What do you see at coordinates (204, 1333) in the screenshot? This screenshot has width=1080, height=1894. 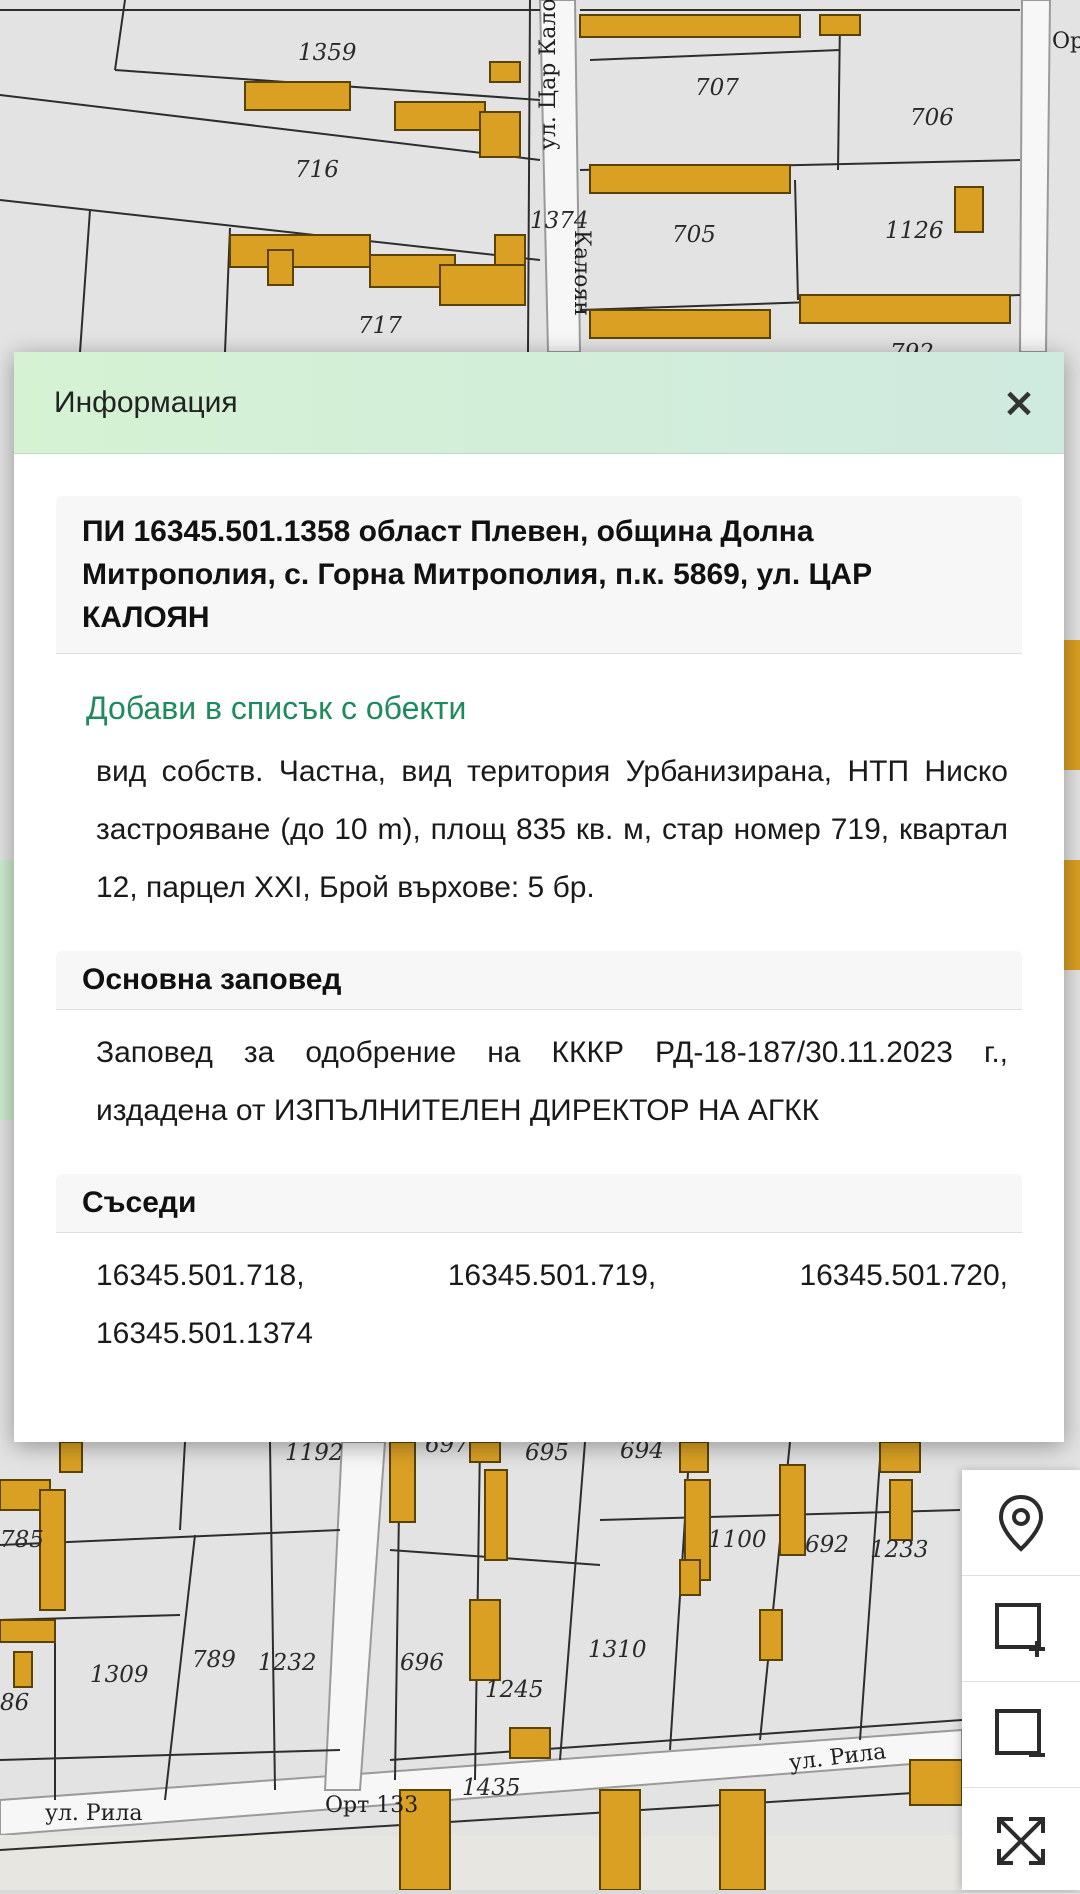 I see `neighbor-item: 16345.501.1374` at bounding box center [204, 1333].